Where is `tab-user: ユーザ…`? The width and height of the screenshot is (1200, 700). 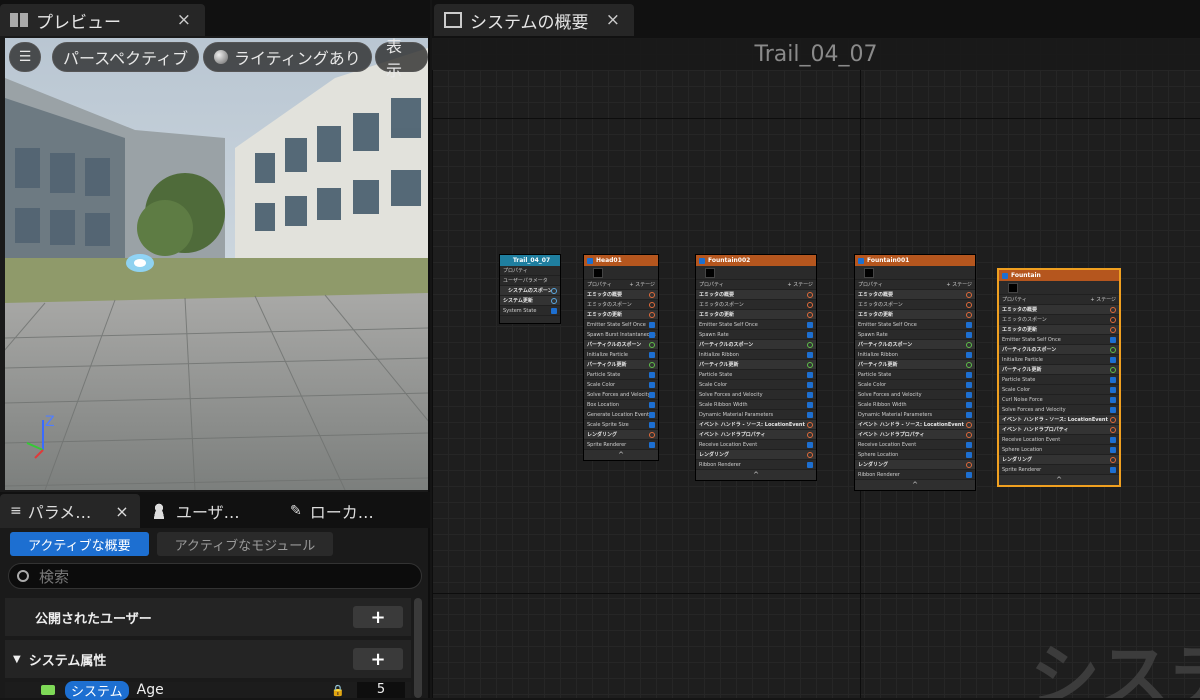
tab-user: ユーザ… is located at coordinates (196, 511).